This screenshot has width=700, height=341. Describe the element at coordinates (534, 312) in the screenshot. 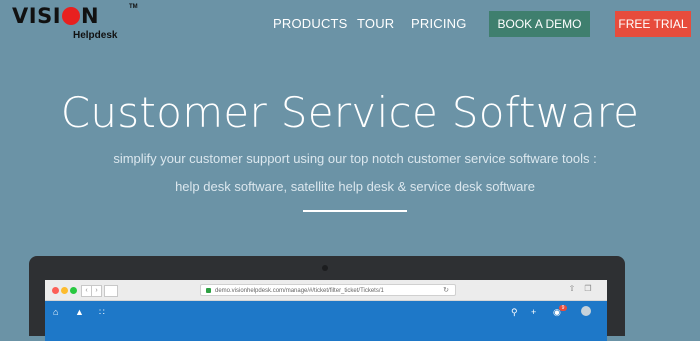

I see `add-icon: +` at that location.